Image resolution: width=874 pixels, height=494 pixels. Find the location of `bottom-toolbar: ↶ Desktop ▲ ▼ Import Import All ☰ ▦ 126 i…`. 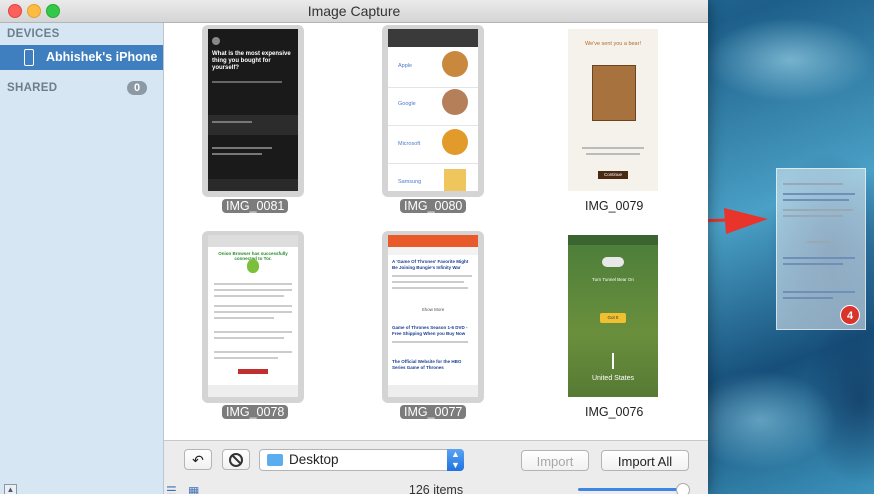

bottom-toolbar: ↶ Desktop ▲ ▼ Import Import All ☰ ▦ 126 i… is located at coordinates (436, 467).